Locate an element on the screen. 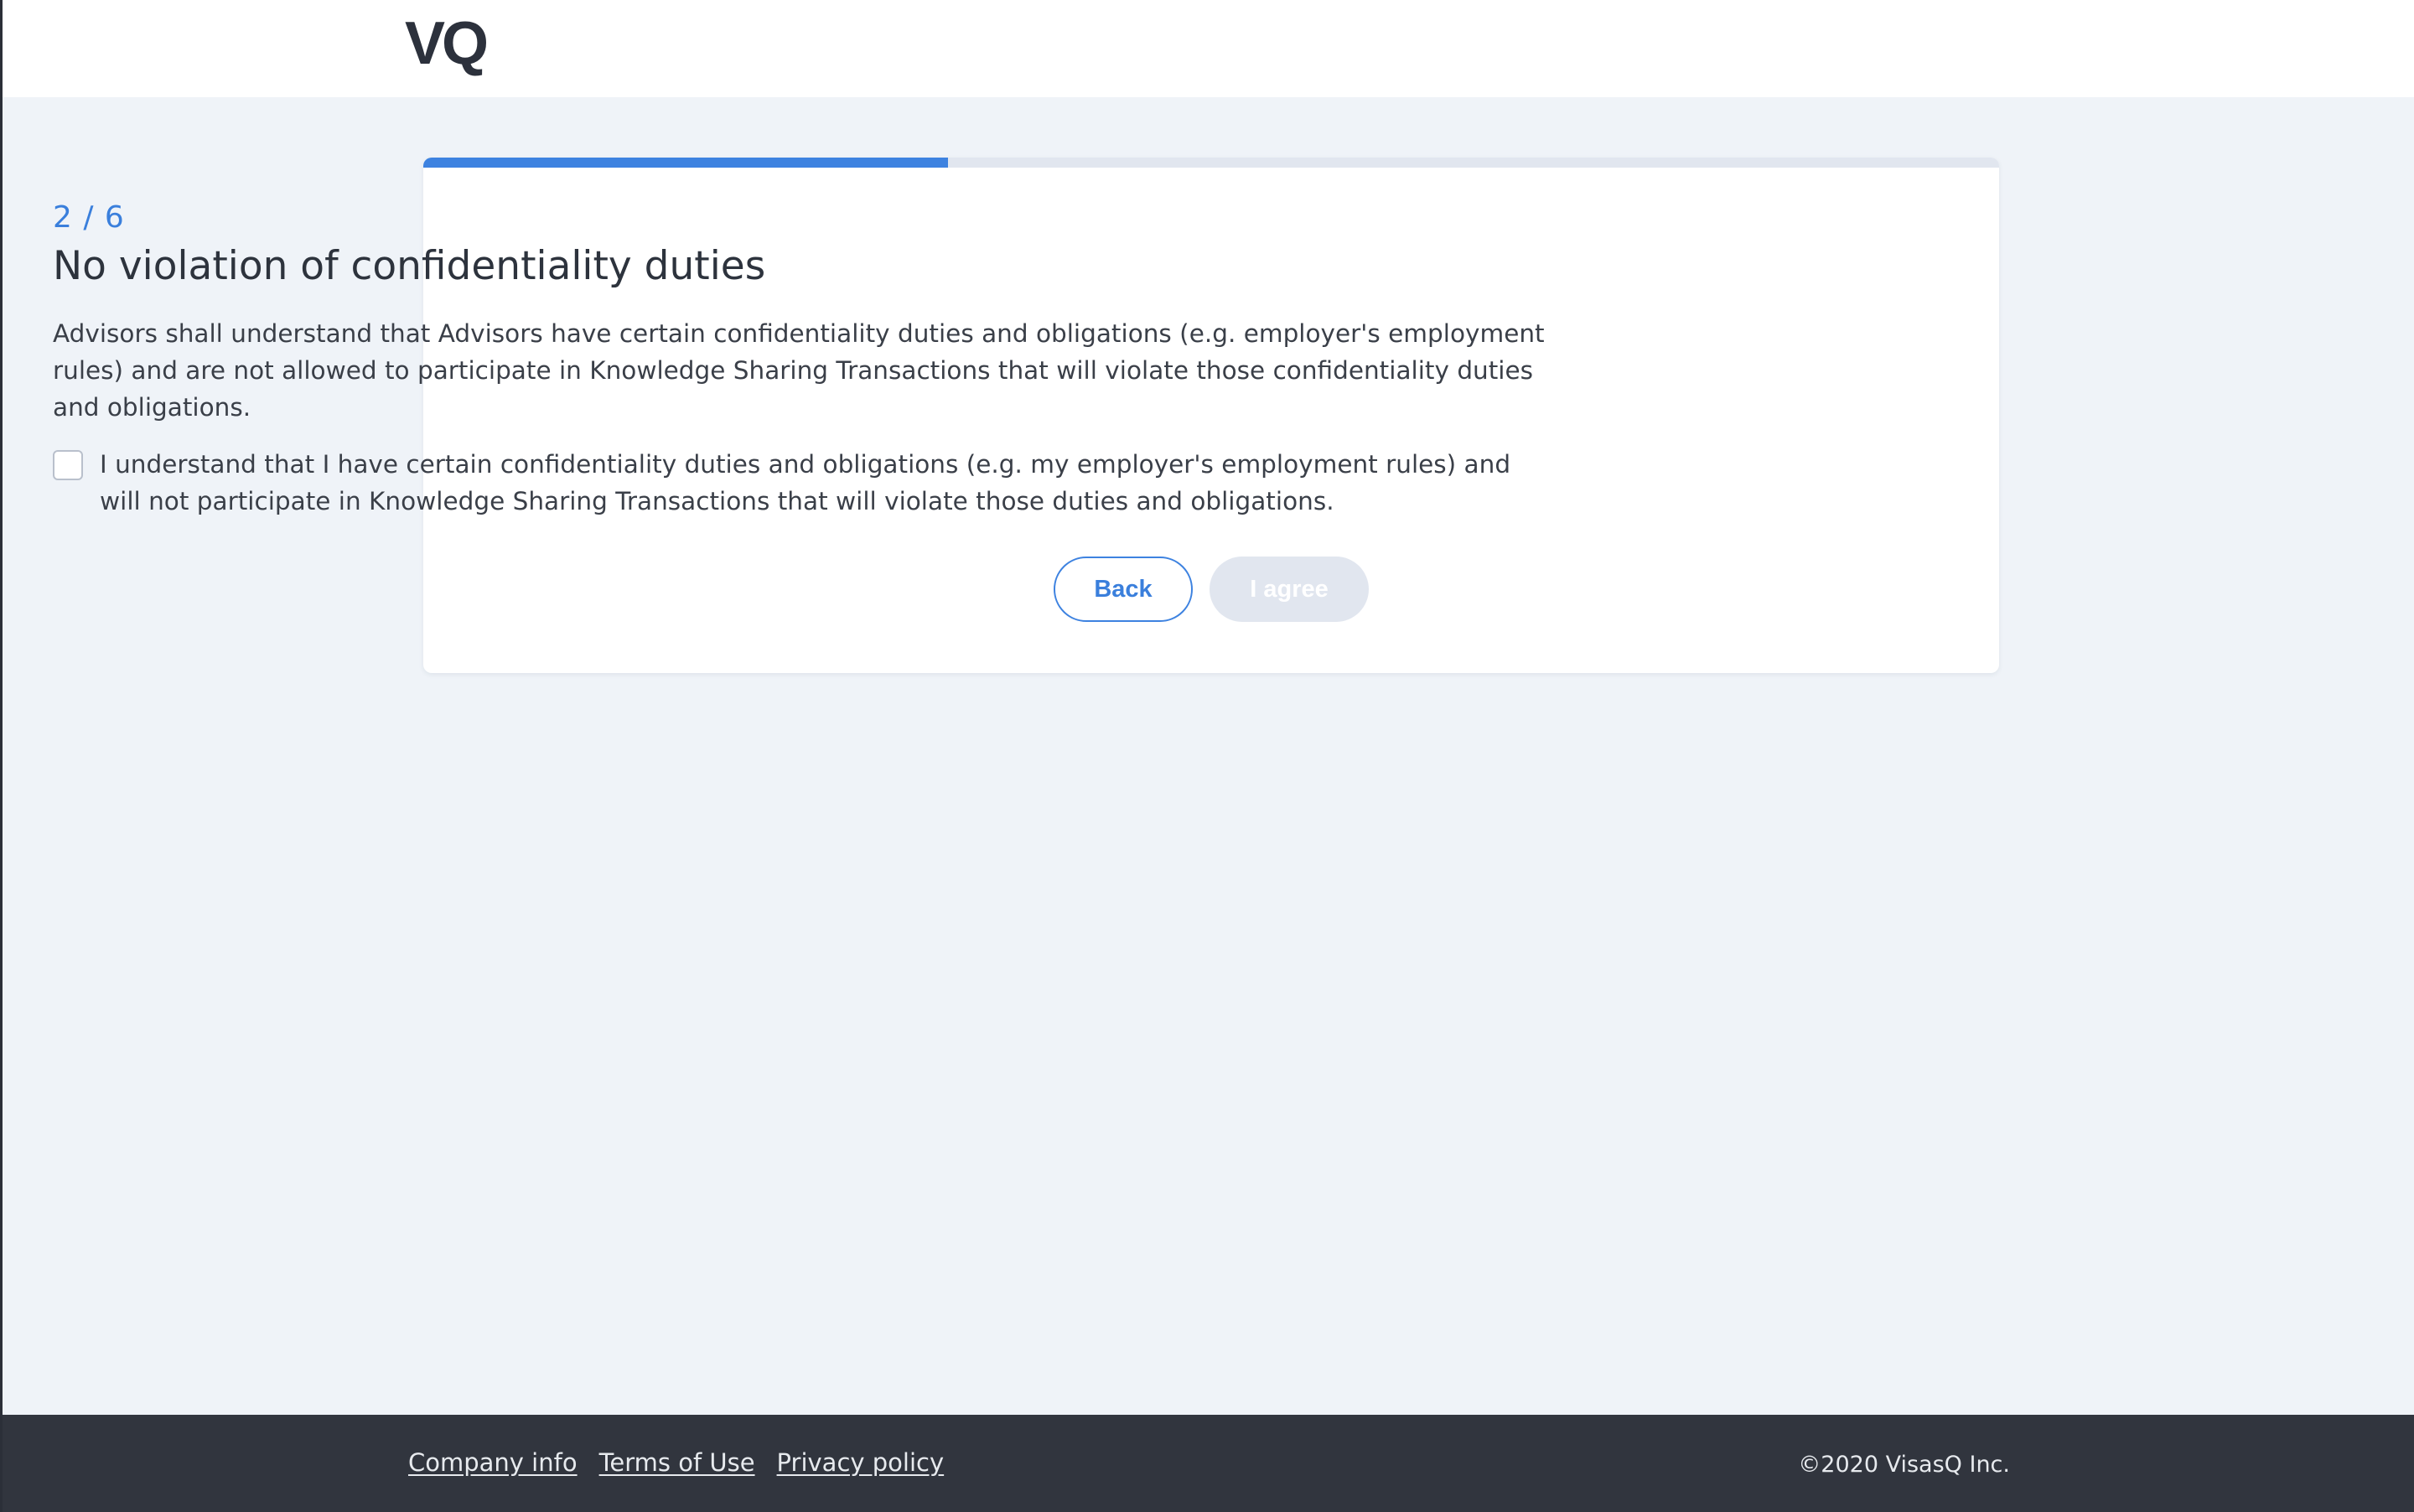 The width and height of the screenshot is (2414, 1512). step-counter: 2 / 6 is located at coordinates (89, 217).